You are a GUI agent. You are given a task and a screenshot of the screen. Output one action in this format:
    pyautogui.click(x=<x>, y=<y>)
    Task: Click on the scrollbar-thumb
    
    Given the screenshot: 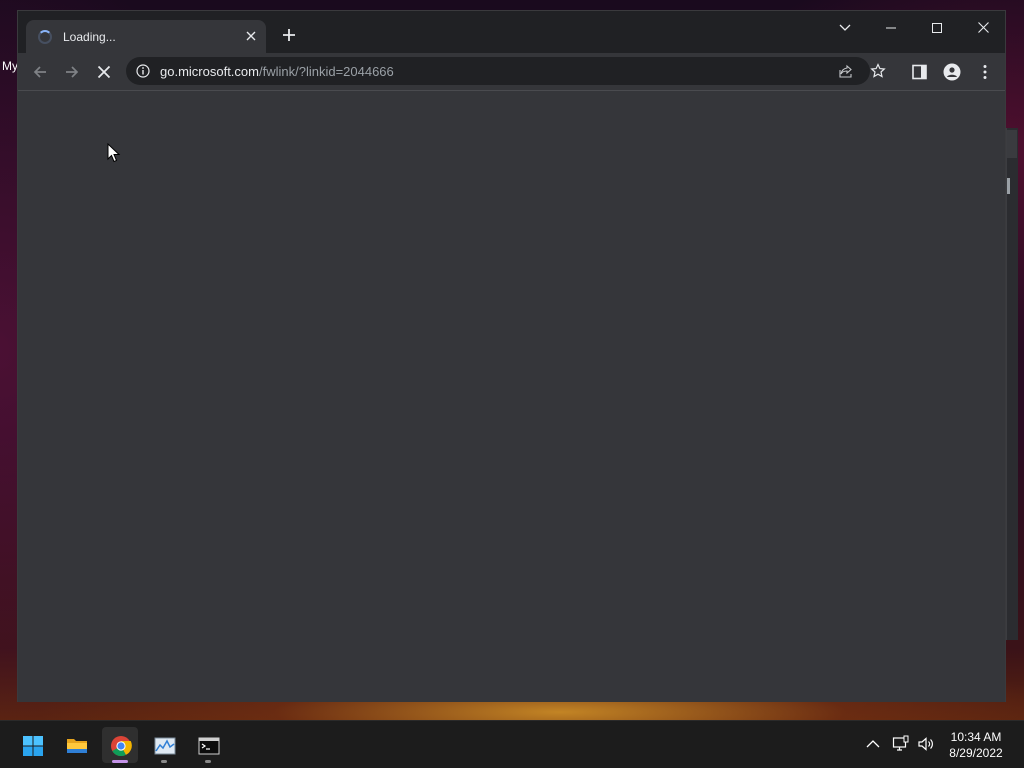 What is the action you would take?
    pyautogui.click(x=1008, y=186)
    